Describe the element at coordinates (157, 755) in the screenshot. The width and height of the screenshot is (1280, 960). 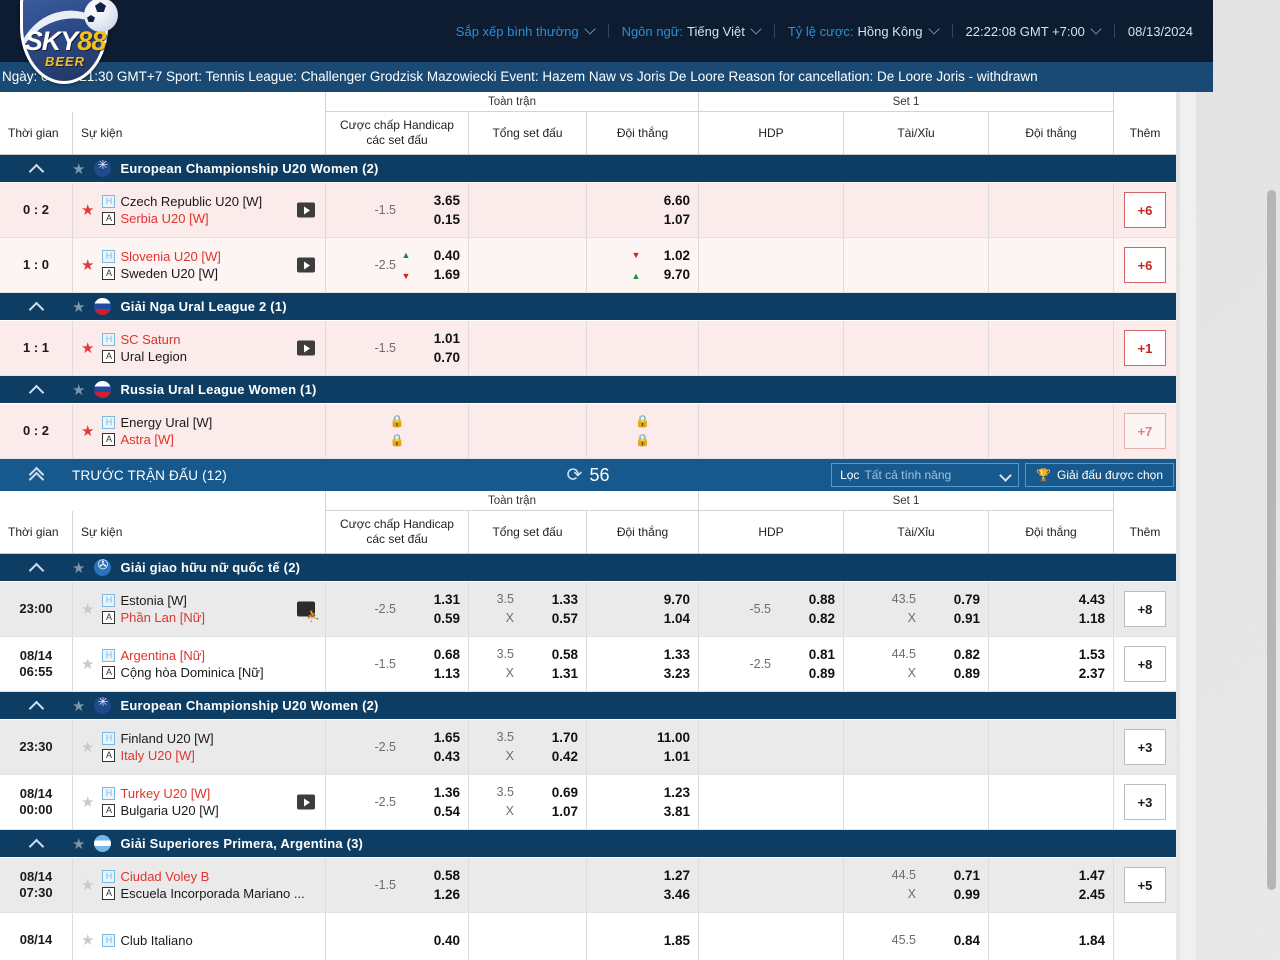
I see `away-team: A Italy U20 [W]` at that location.